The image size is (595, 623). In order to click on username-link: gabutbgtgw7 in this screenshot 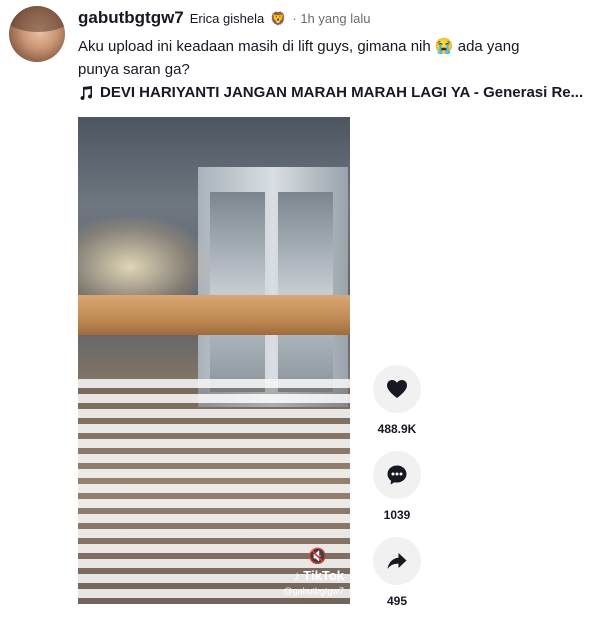, I will do `click(131, 18)`.